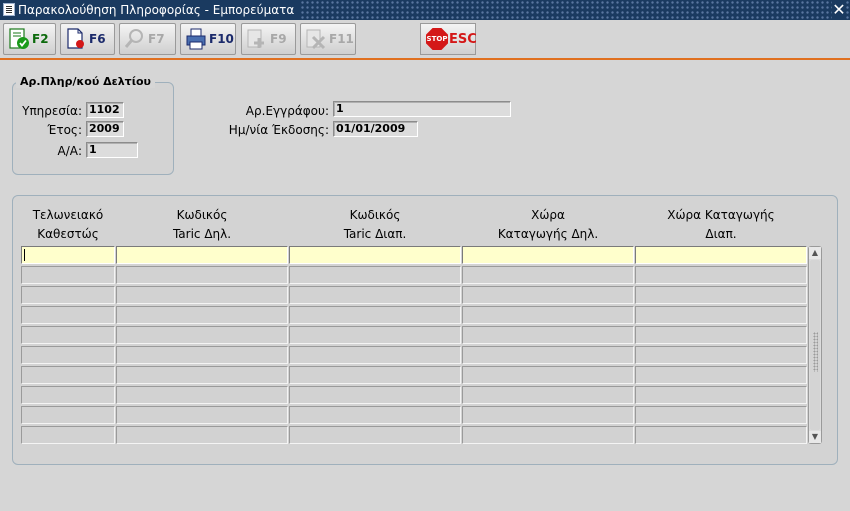 The image size is (850, 511). I want to click on stop-esc-button: STOP ESC, so click(448, 39).